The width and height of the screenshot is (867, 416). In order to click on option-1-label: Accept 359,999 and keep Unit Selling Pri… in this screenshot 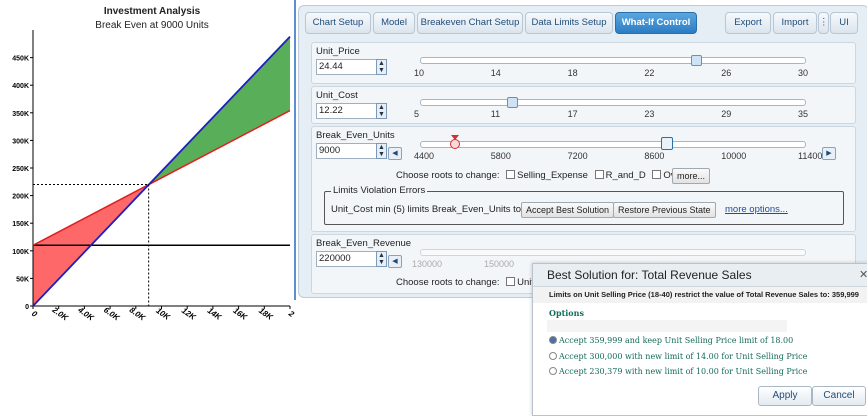, I will do `click(676, 340)`.